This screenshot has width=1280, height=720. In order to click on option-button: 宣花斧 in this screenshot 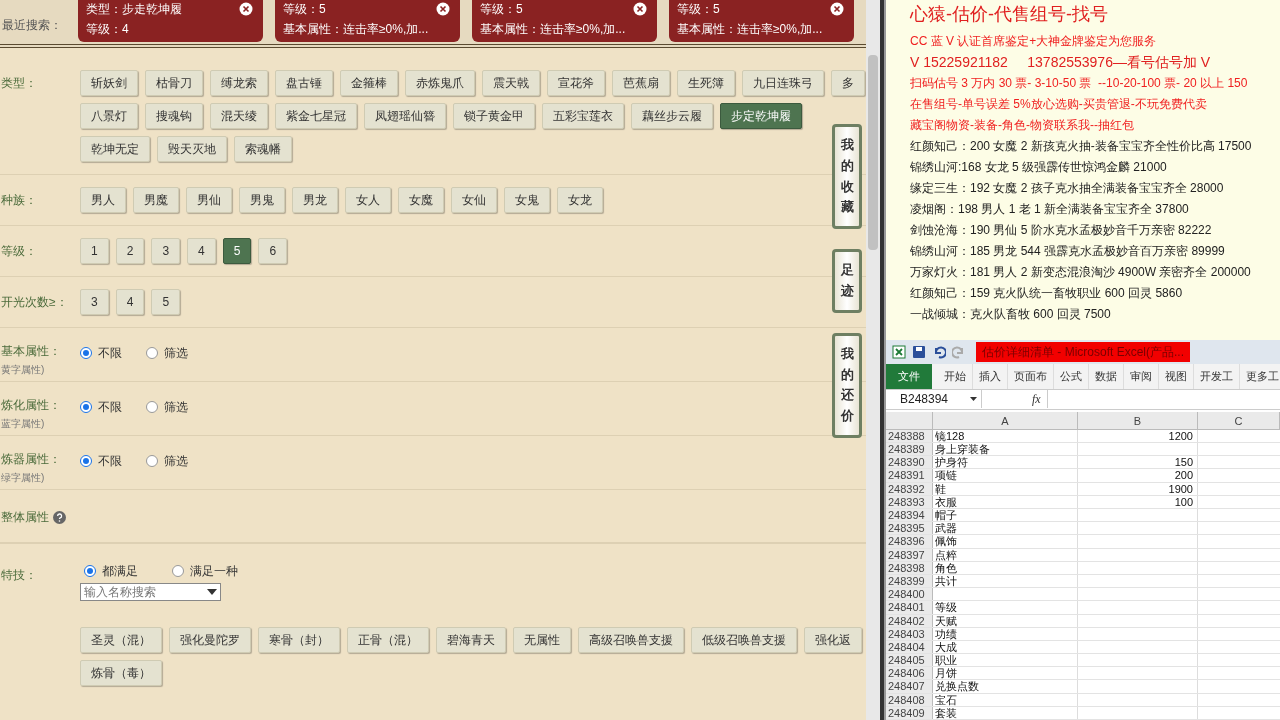, I will do `click(576, 83)`.